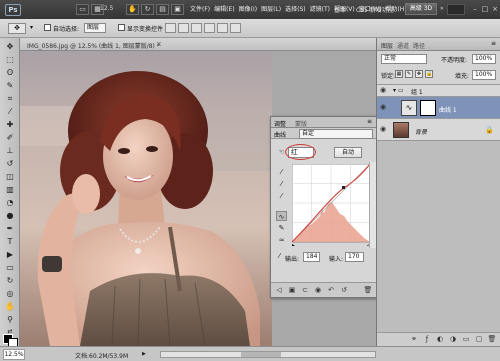 This screenshot has height=361, width=500. What do you see at coordinates (479, 339) in the screenshot?
I see `new-layer-icon: ▢` at bounding box center [479, 339].